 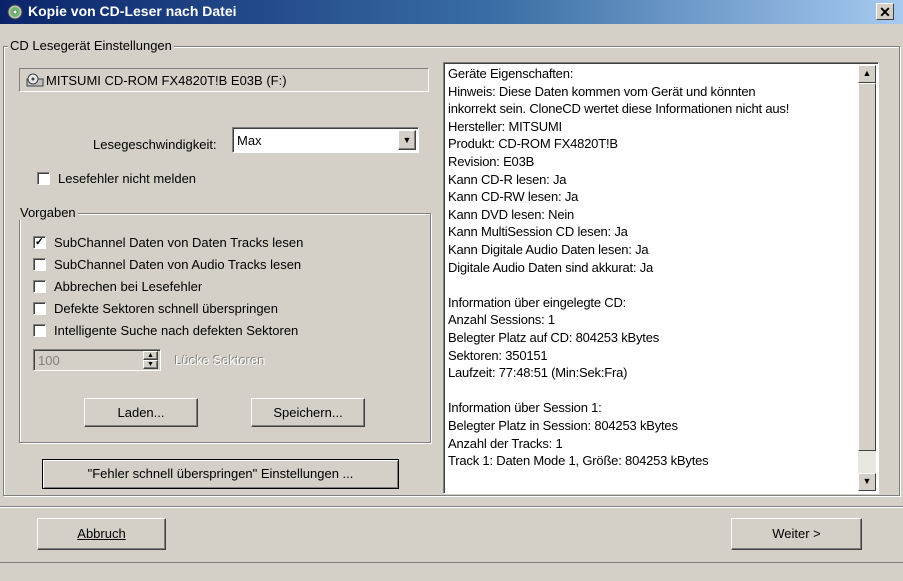 What do you see at coordinates (511, 73) in the screenshot?
I see `info-line: Geräte Eigenschaften:` at bounding box center [511, 73].